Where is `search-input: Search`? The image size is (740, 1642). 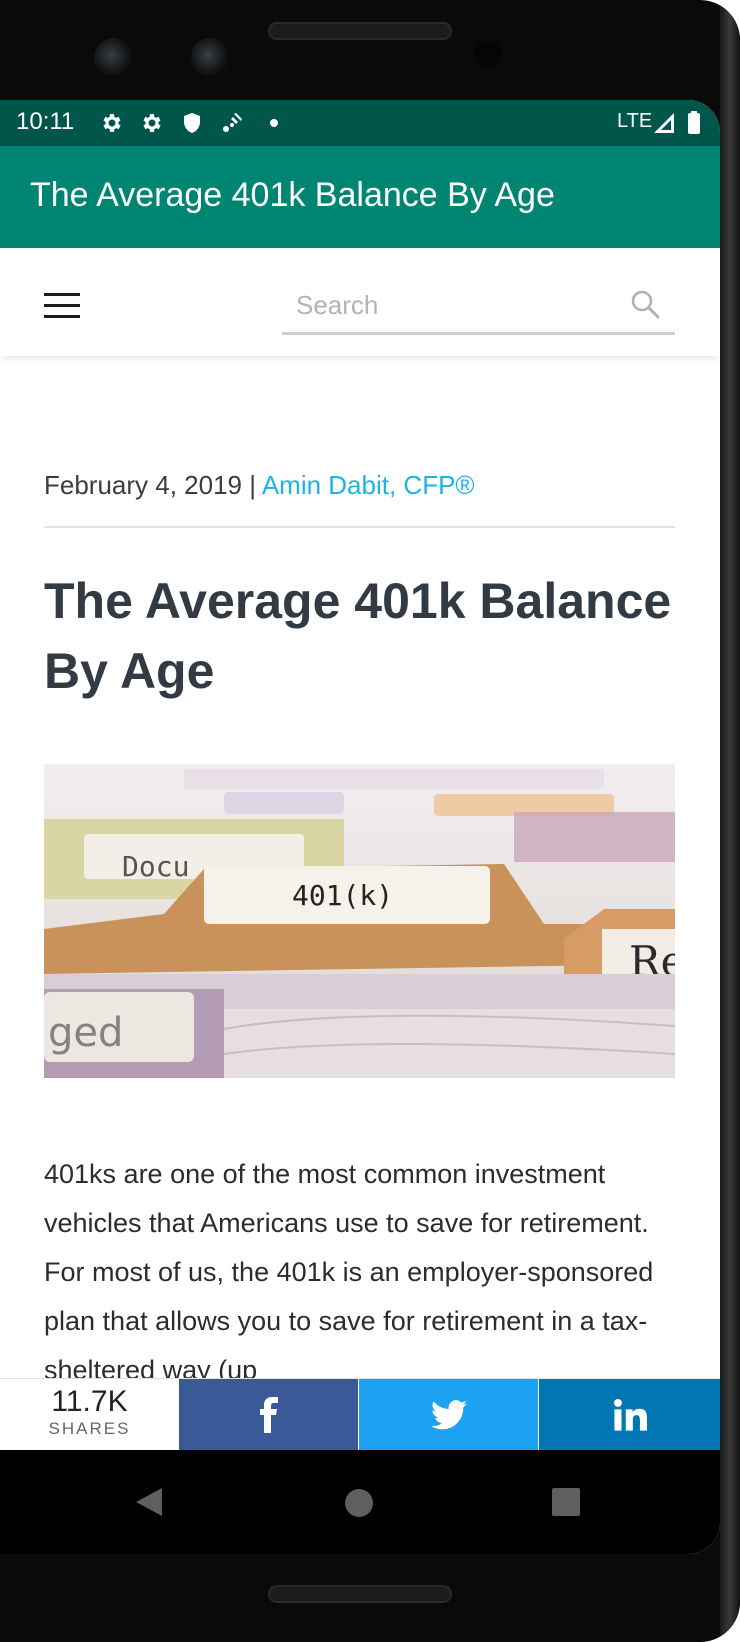 search-input: Search is located at coordinates (478, 308).